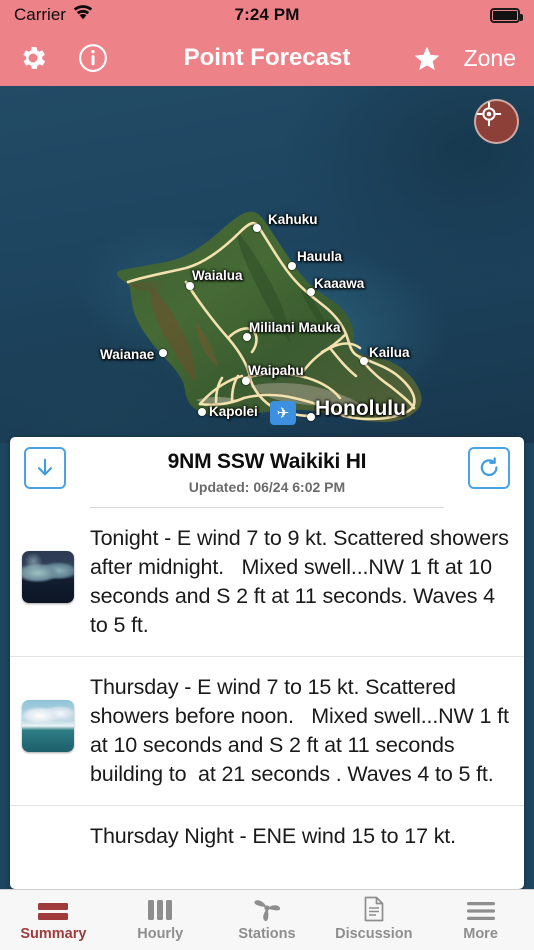 The width and height of the screenshot is (534, 950). I want to click on map-label-kailua: Kailua, so click(389, 352).